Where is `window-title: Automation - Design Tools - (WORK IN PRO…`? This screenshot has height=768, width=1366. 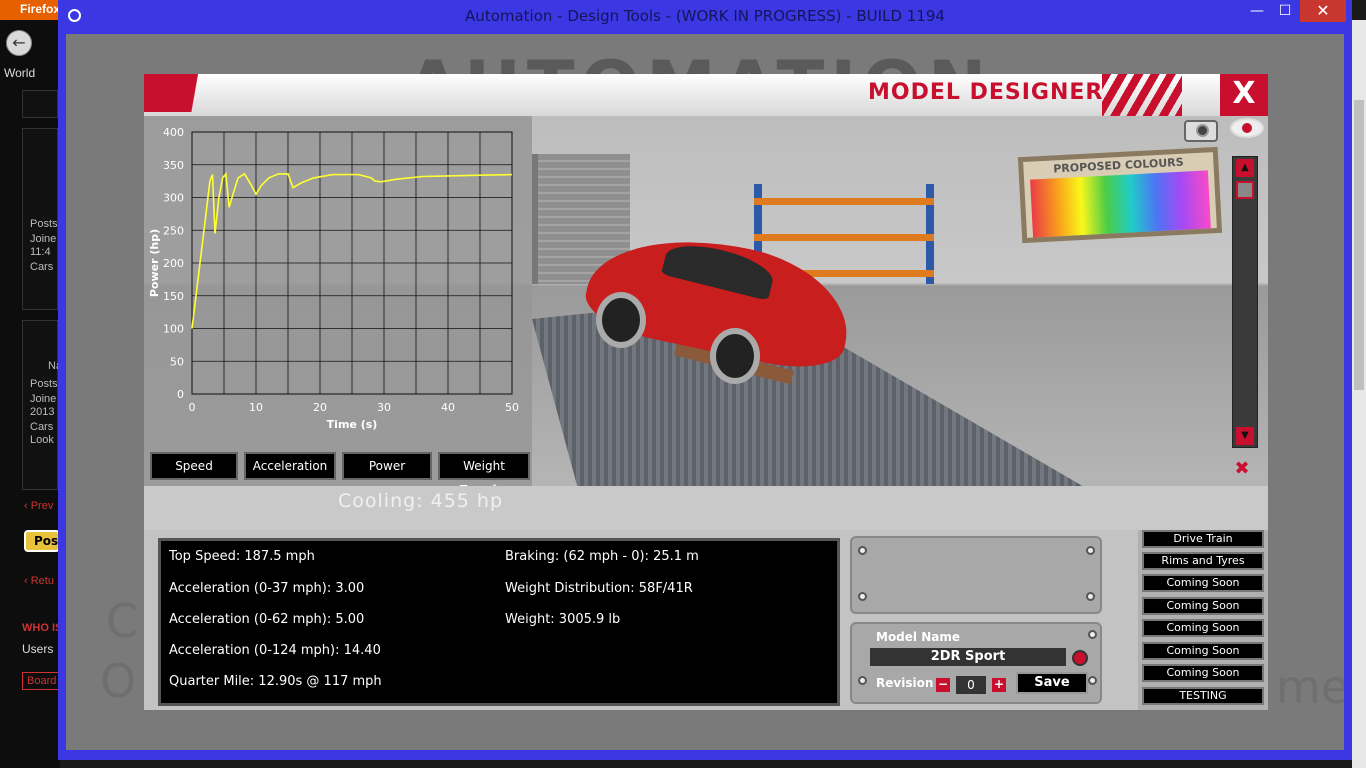
window-title: Automation - Design Tools - (WORK IN PRO… is located at coordinates (705, 16).